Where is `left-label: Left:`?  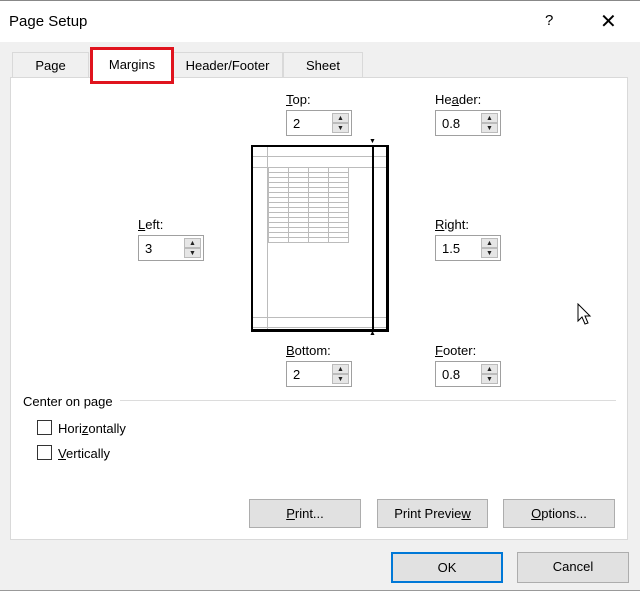 left-label: Left: is located at coordinates (151, 224).